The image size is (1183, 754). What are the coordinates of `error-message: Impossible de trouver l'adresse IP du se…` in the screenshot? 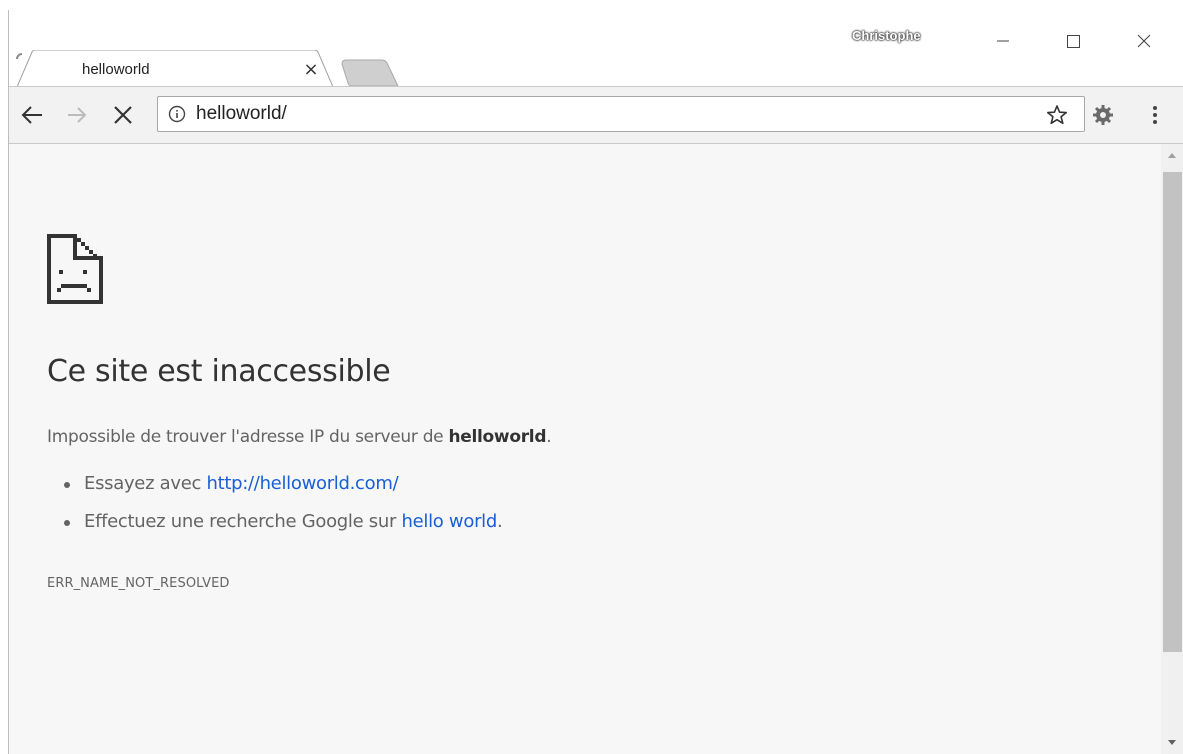 It's located at (299, 437).